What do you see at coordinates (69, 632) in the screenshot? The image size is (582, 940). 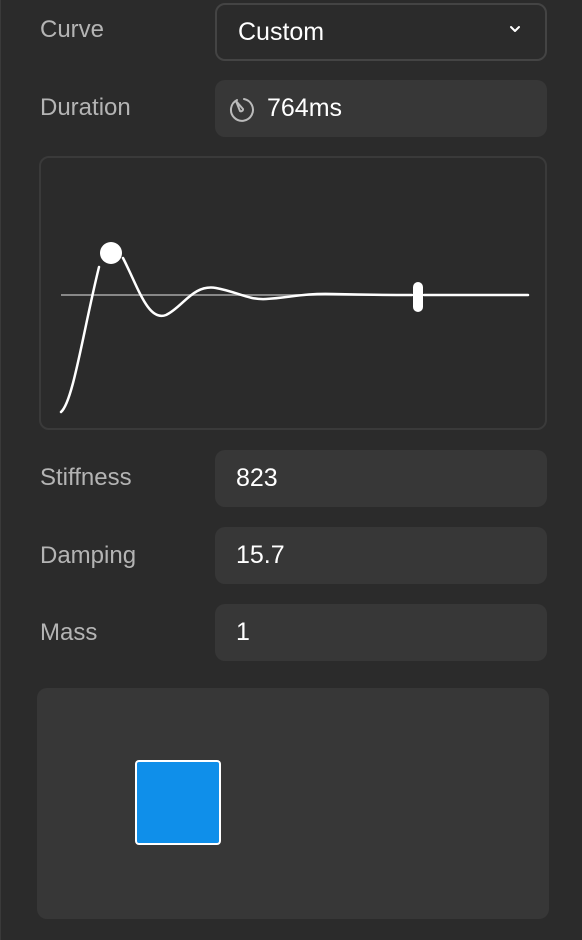 I see `mass-label: Mass` at bounding box center [69, 632].